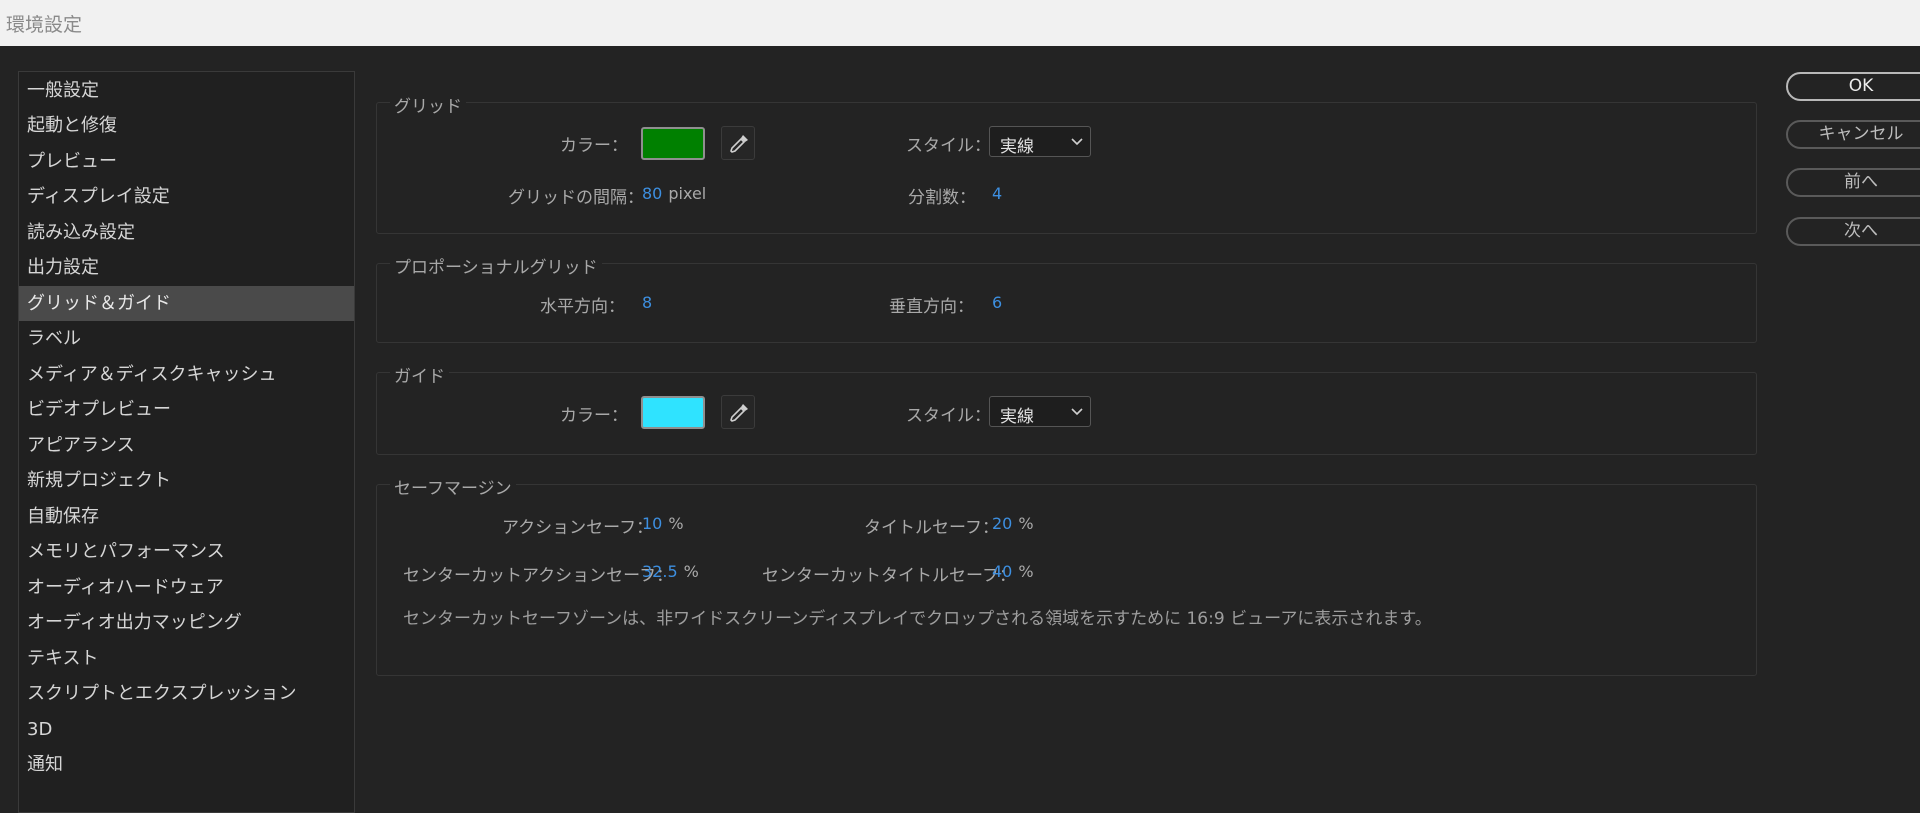 Image resolution: width=1920 pixels, height=813 pixels. I want to click on proportional-grid-group-title: プロポーショナルグリッド, so click(496, 265).